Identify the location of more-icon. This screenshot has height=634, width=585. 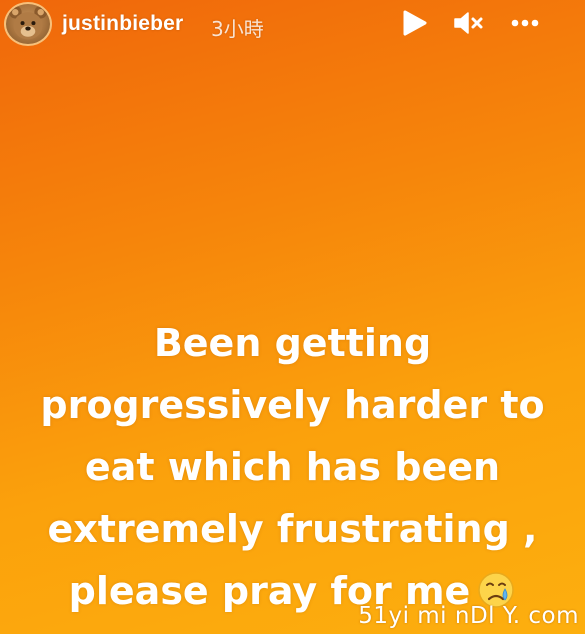
(525, 23).